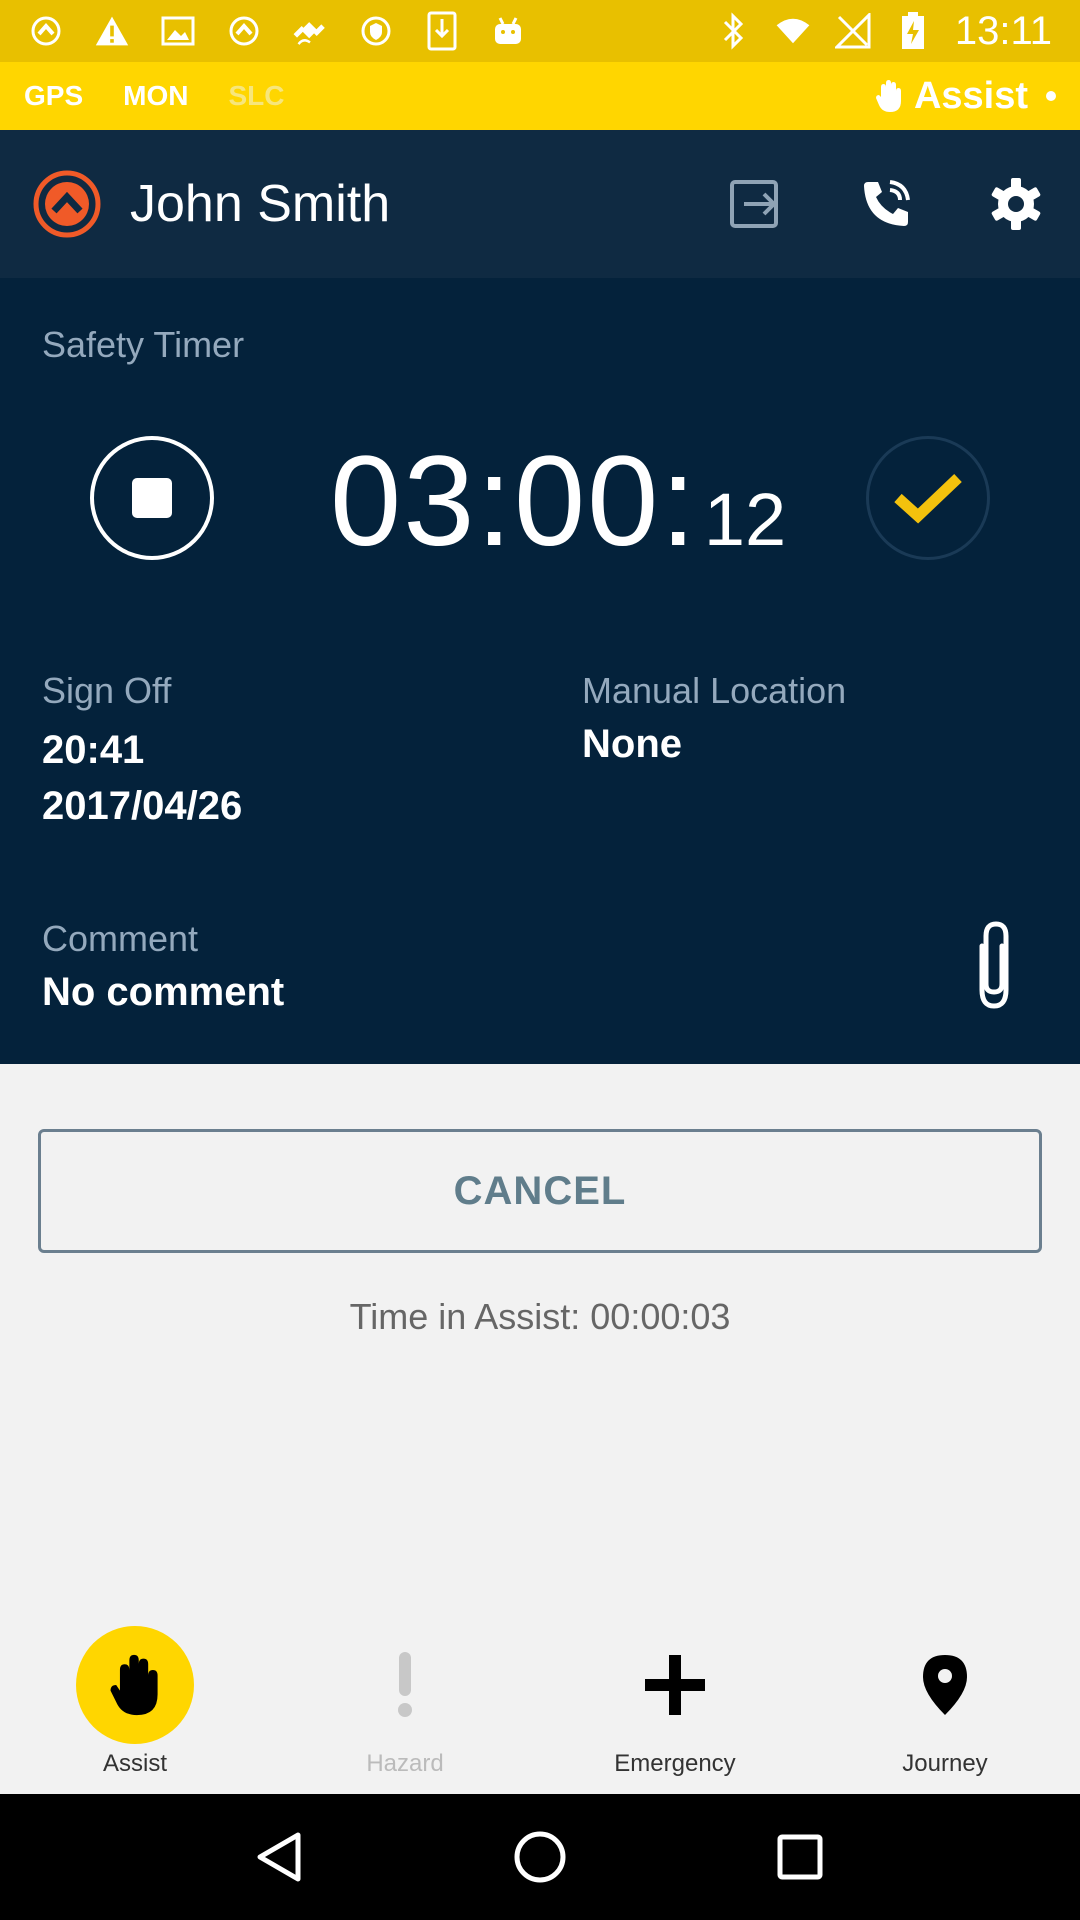  Describe the element at coordinates (405, 1685) in the screenshot. I see `exclamation-icon` at that location.